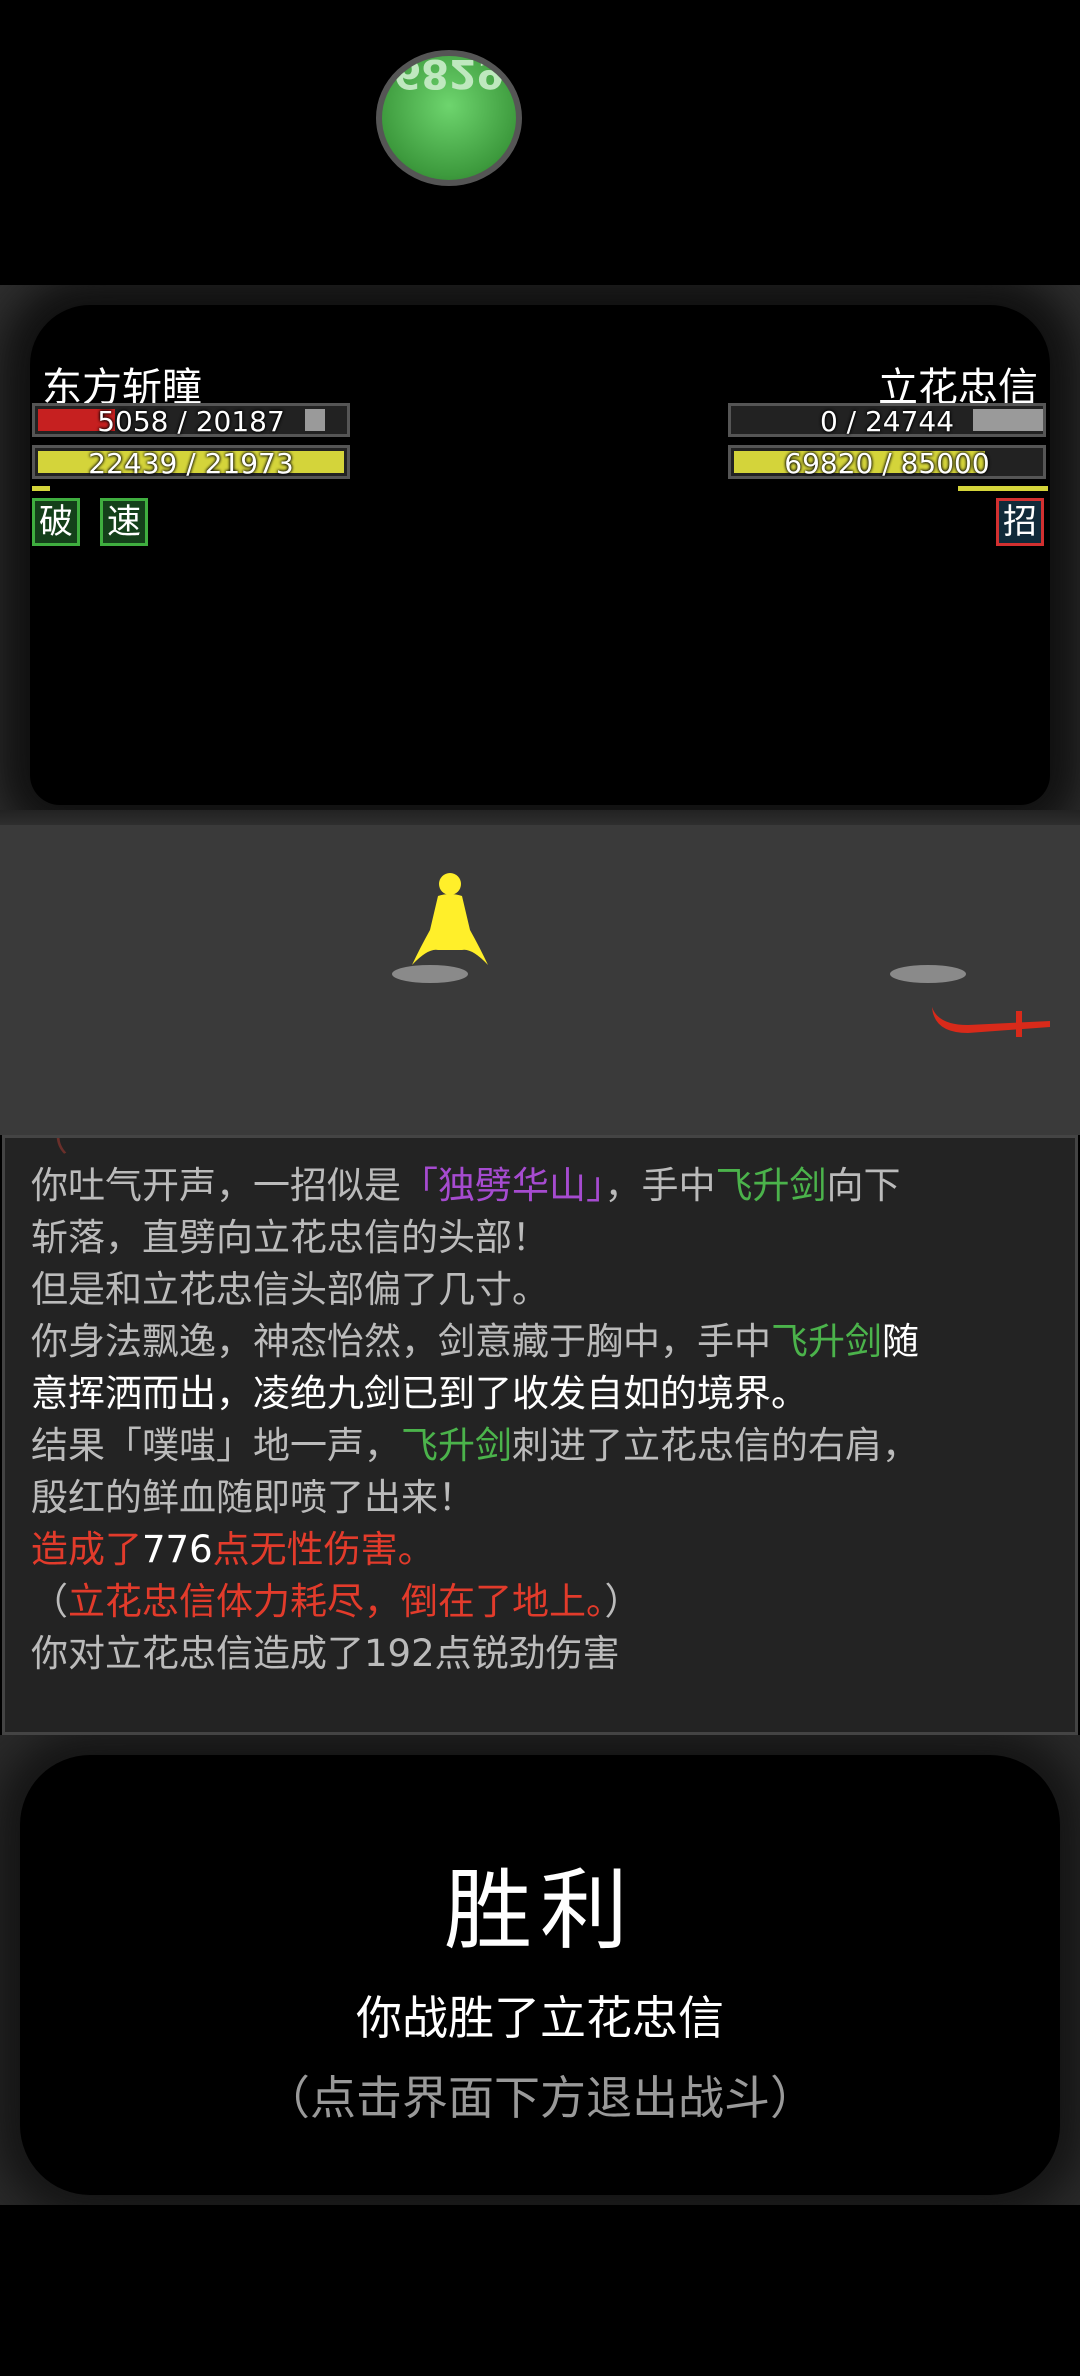 Image resolution: width=1080 pixels, height=2376 pixels. Describe the element at coordinates (1003, 488) in the screenshot. I see `enemy-charge-bar` at that location.